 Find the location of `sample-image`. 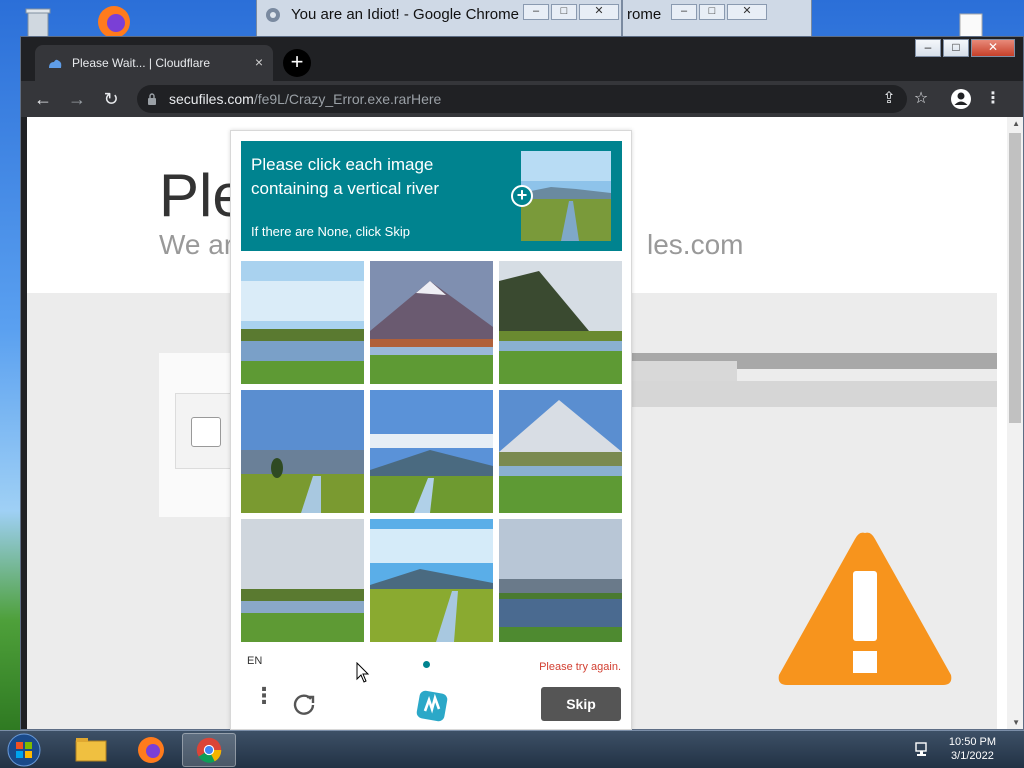

sample-image is located at coordinates (566, 196).